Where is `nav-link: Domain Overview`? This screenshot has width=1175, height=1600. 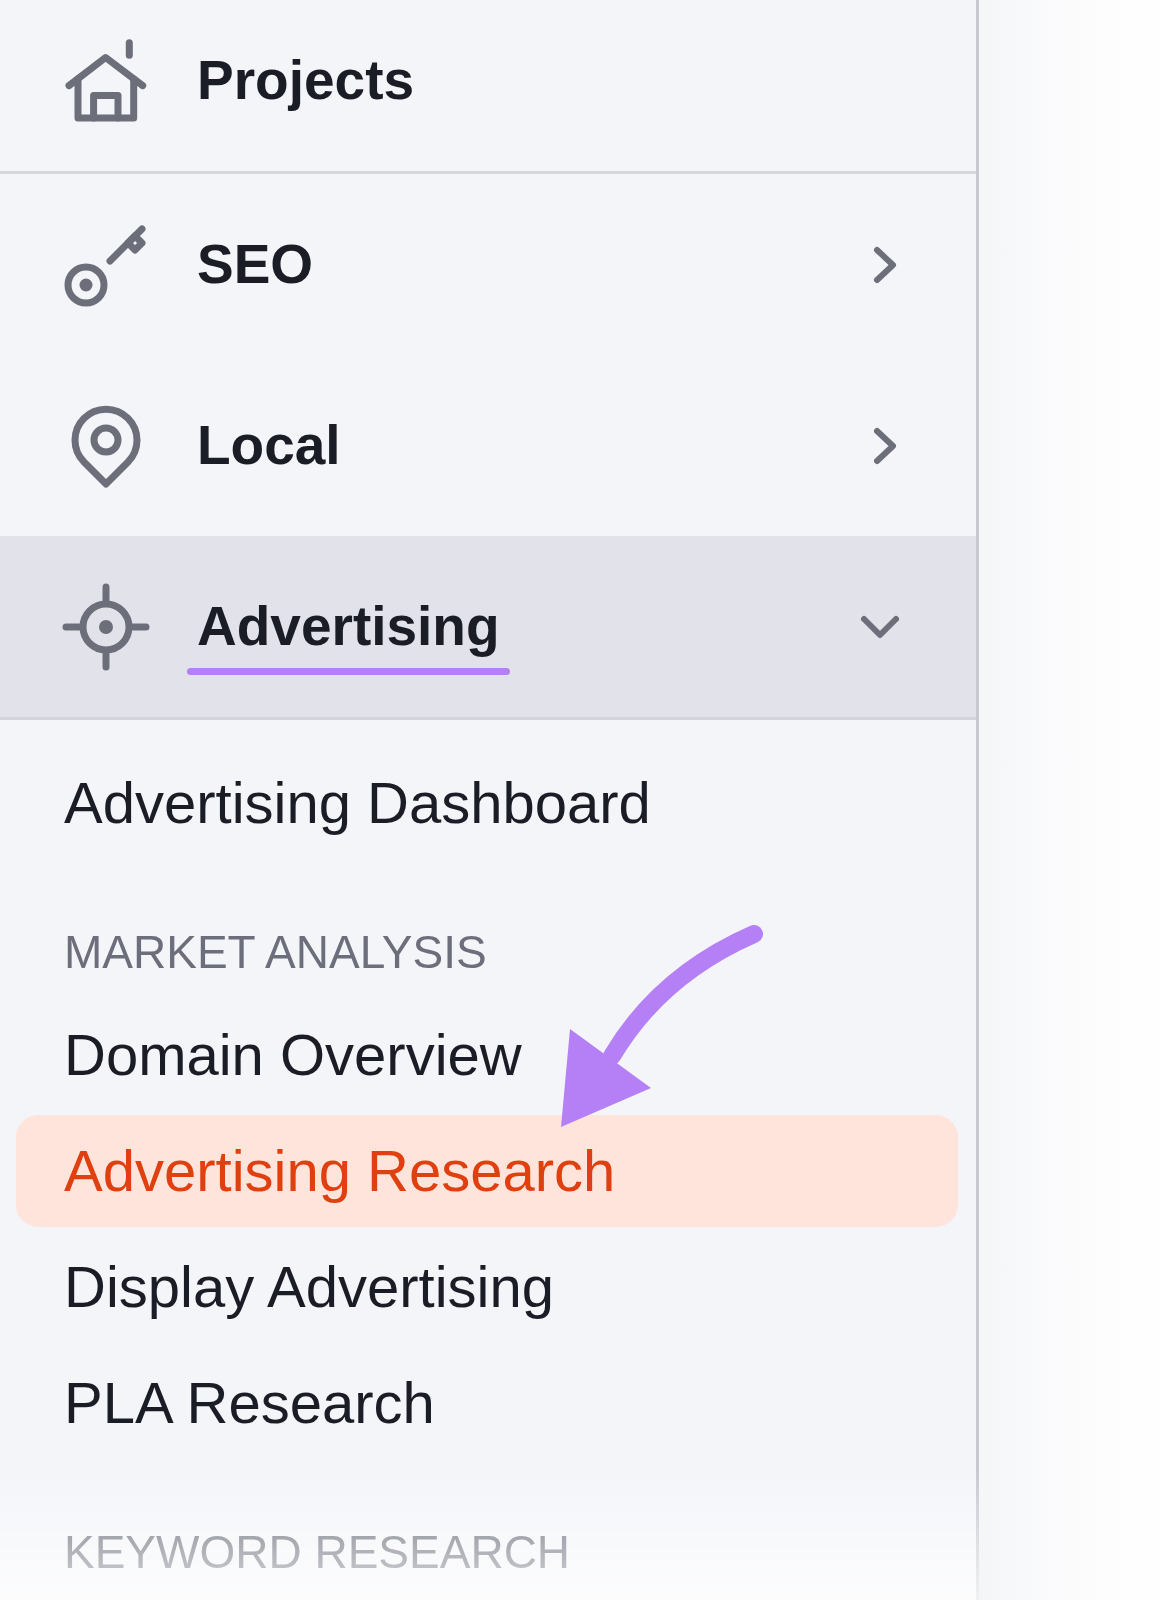 nav-link: Domain Overview is located at coordinates (487, 1055).